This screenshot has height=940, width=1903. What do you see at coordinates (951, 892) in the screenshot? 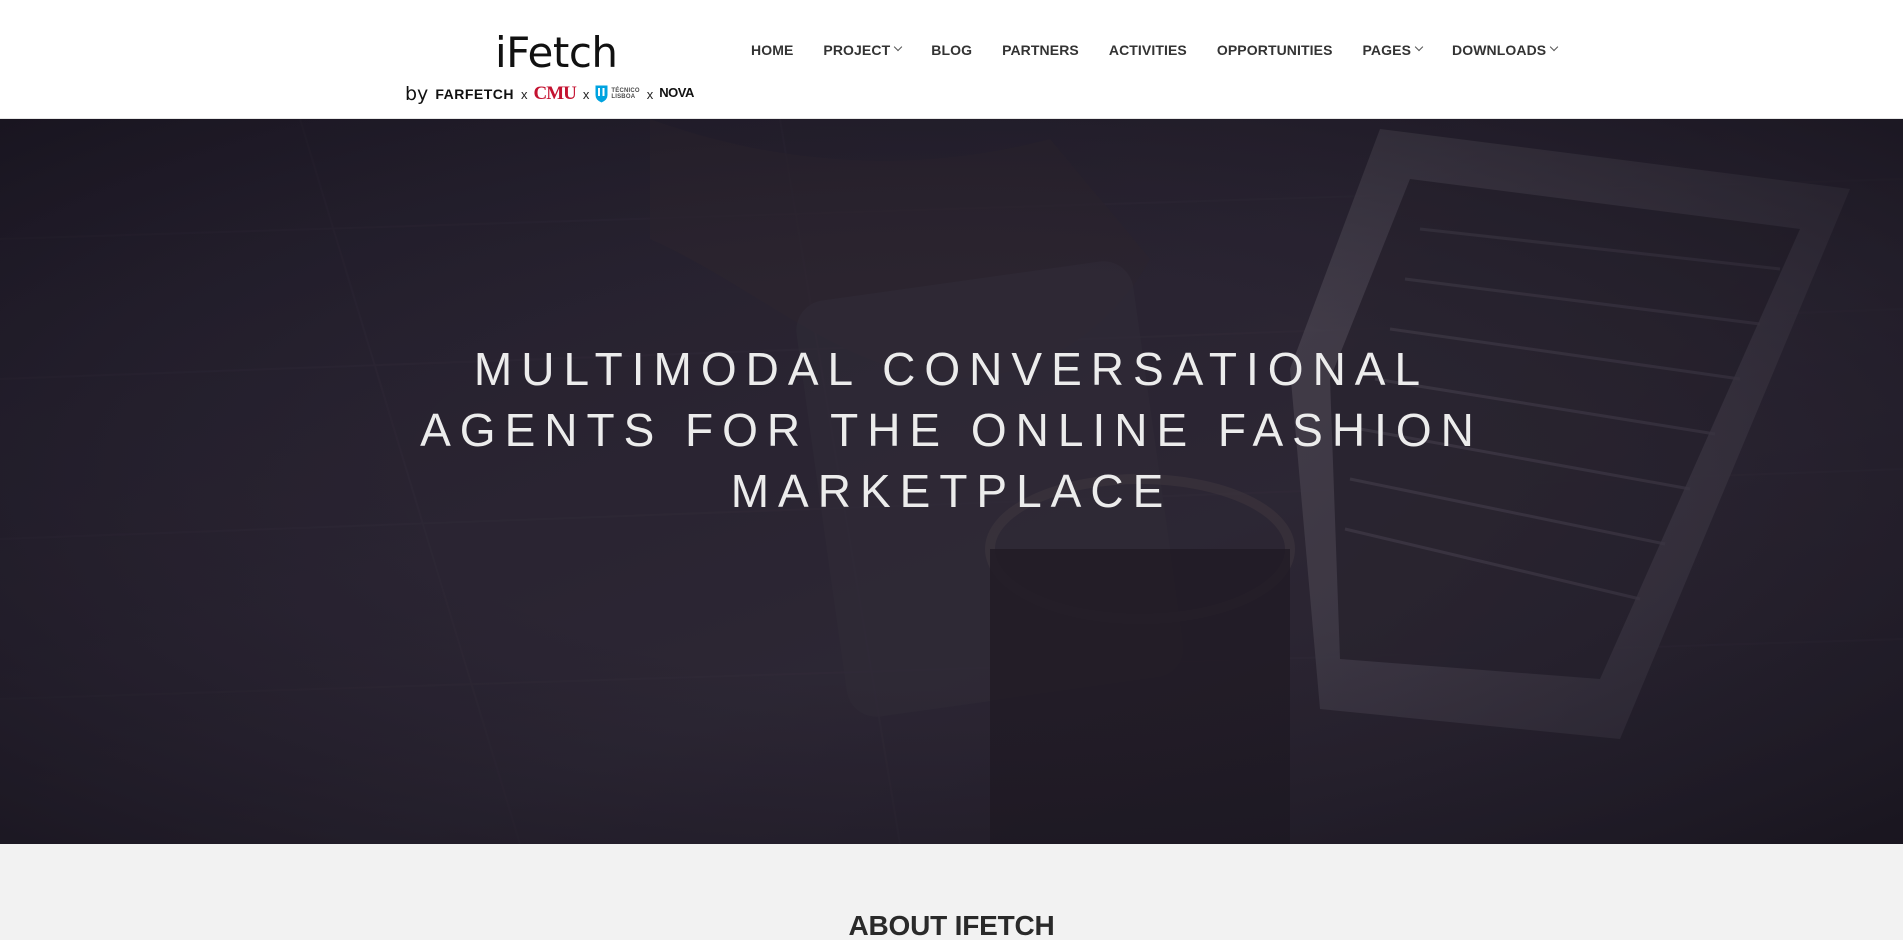
I see `about-section: ABOUT IFETCH` at bounding box center [951, 892].